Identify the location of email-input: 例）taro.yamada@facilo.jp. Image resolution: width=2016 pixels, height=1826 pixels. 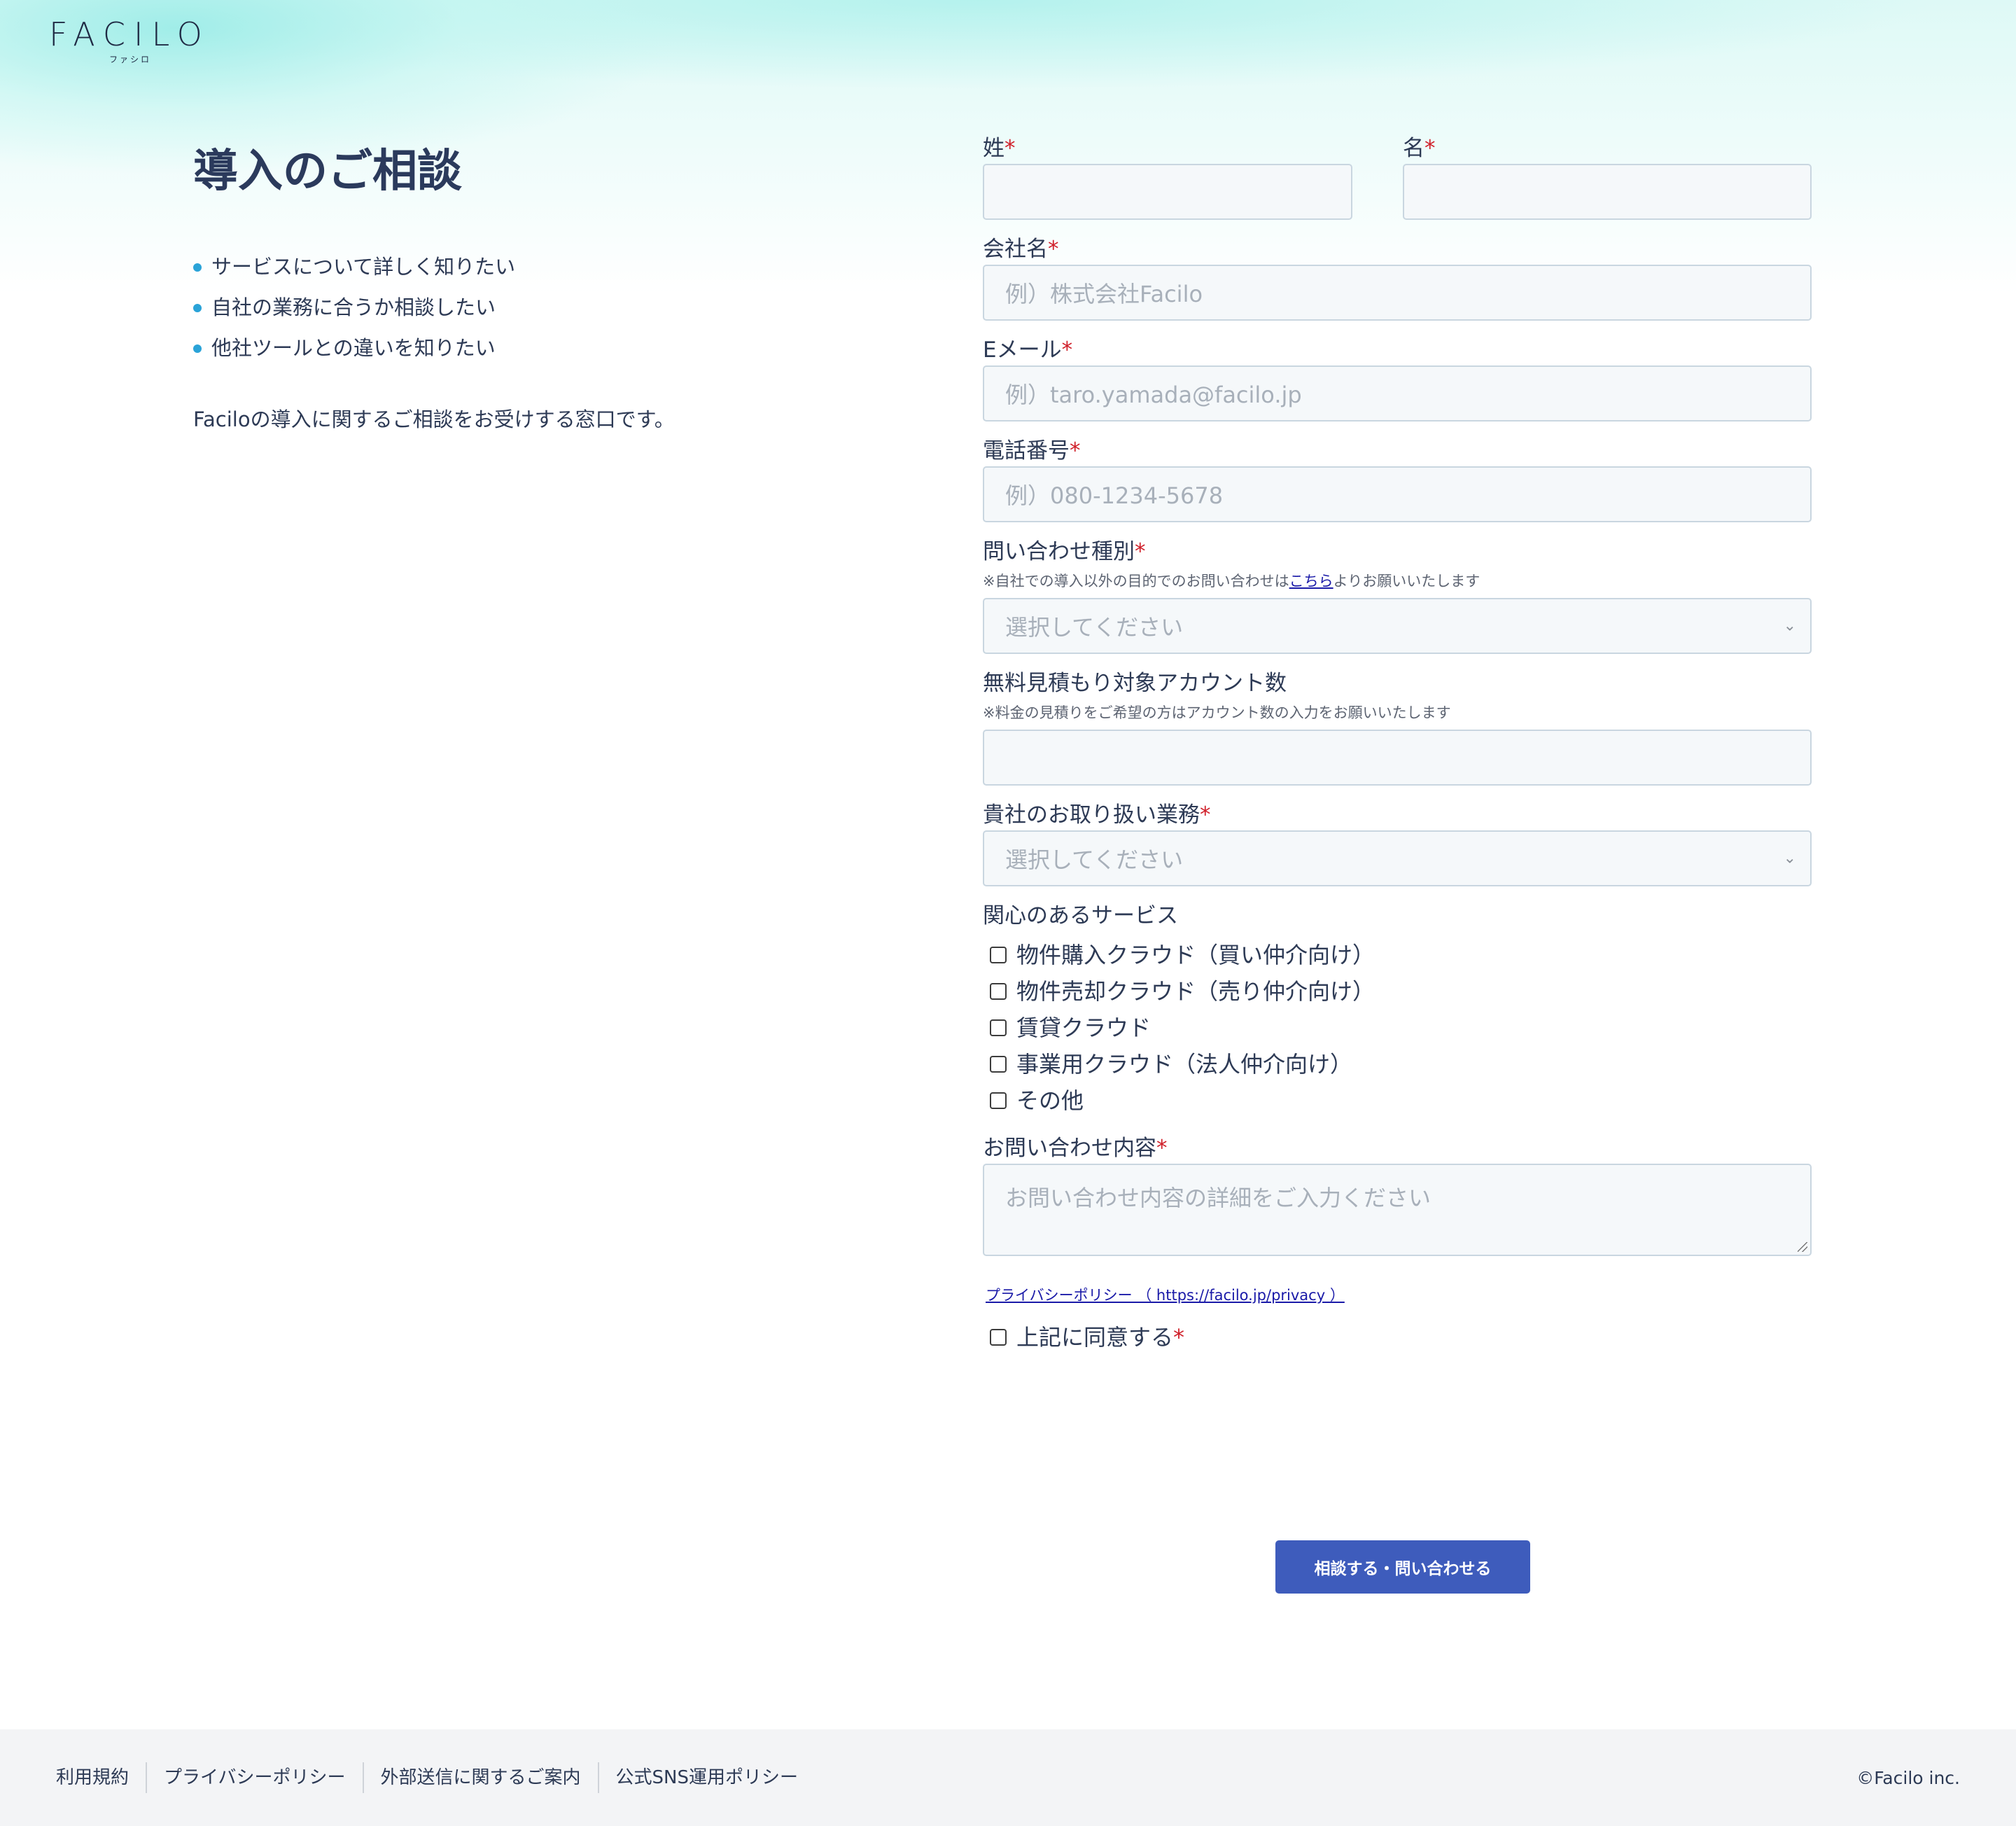
(1397, 393).